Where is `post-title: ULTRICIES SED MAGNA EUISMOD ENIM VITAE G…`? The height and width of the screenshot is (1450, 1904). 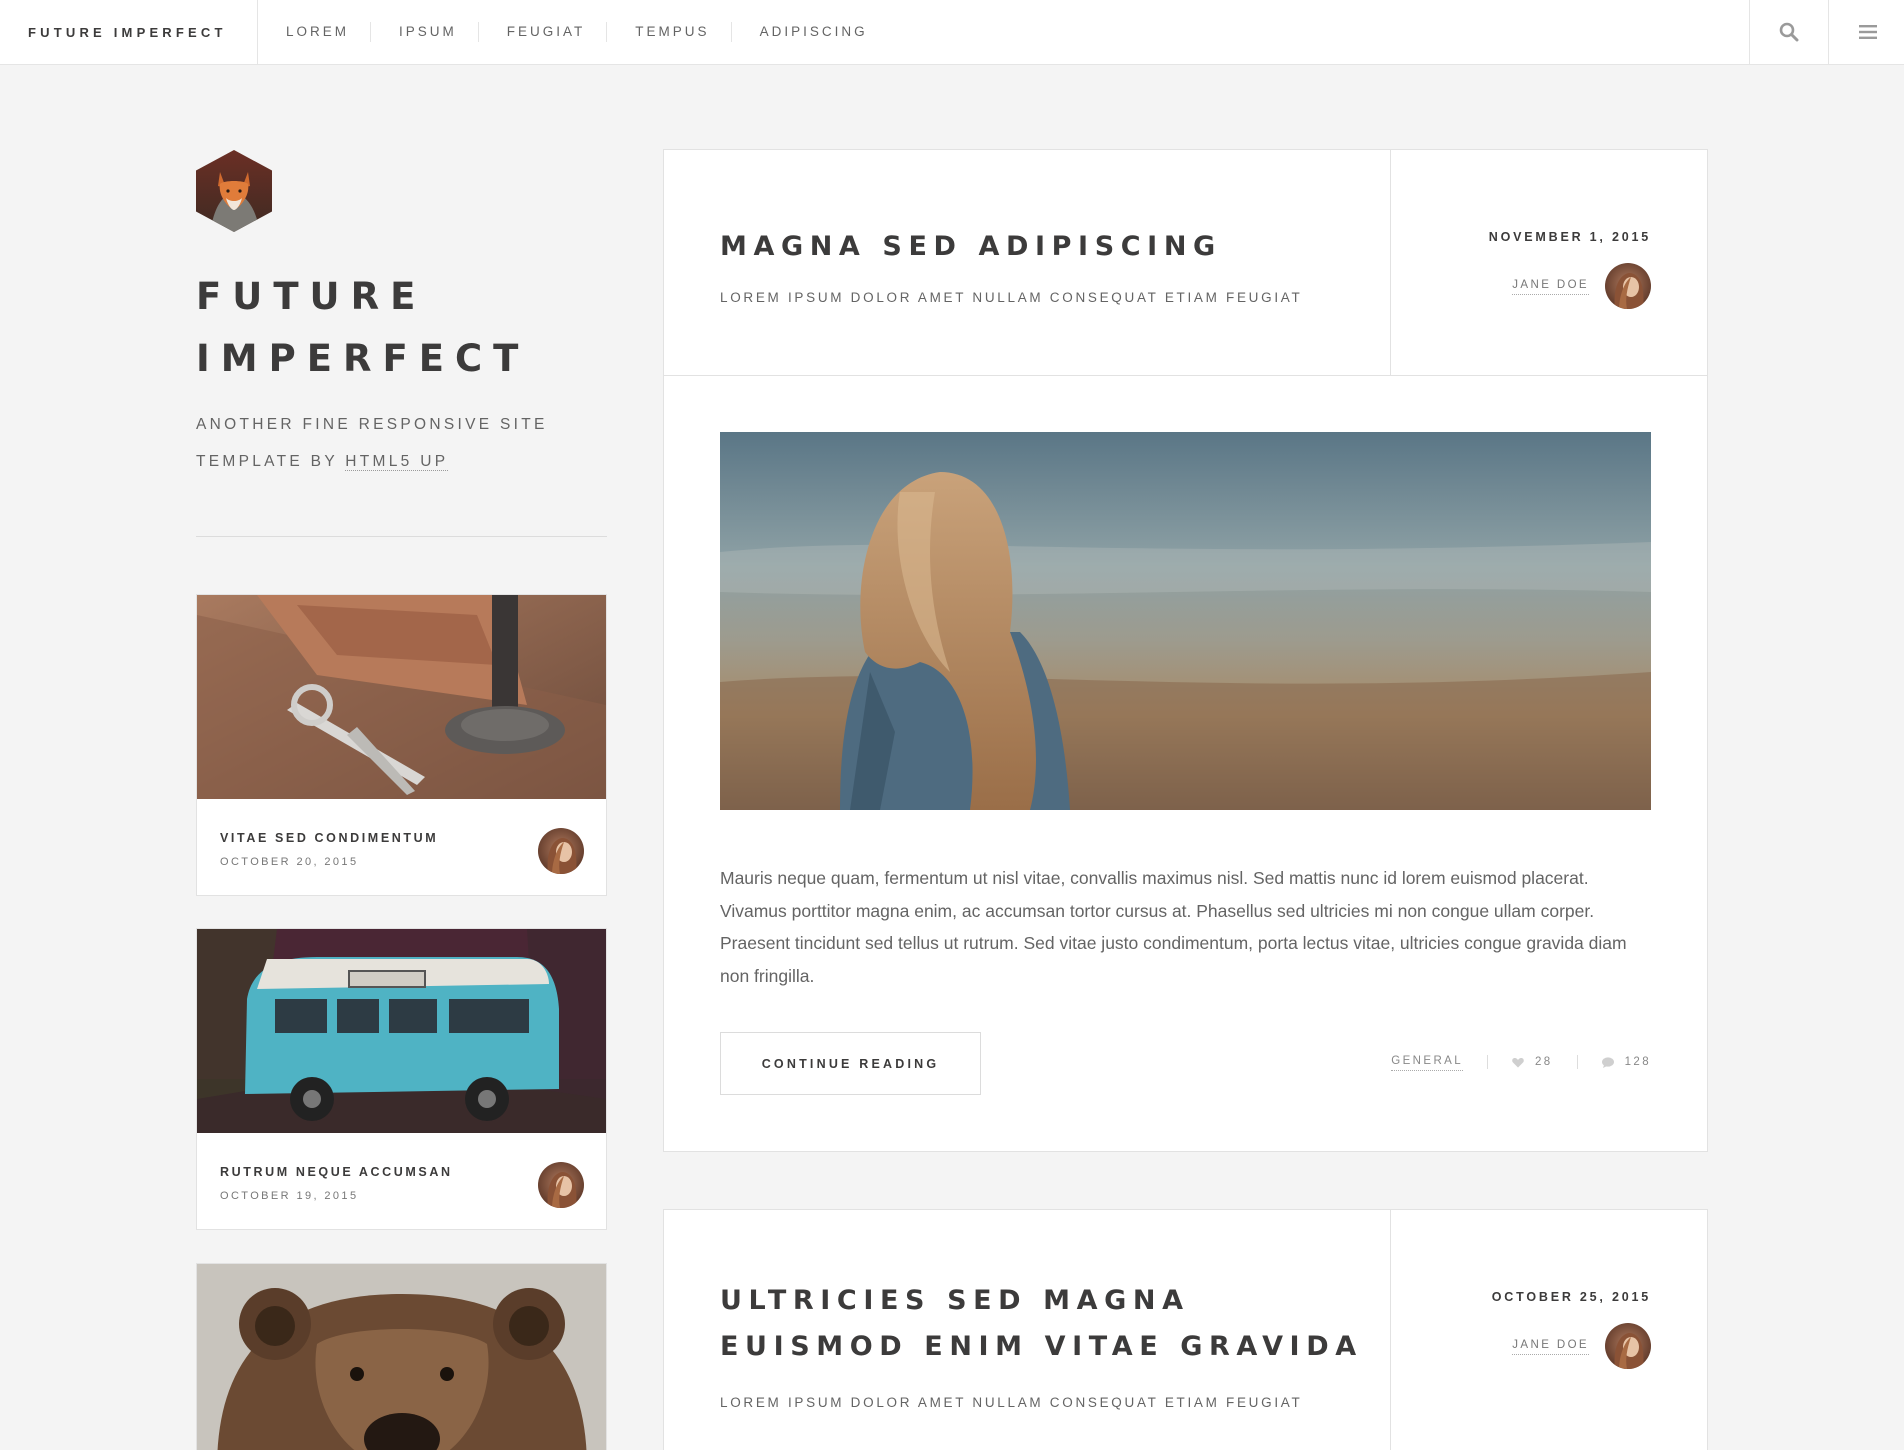 post-title: ULTRICIES SED MAGNA EUISMOD ENIM VITAE G… is located at coordinates (1041, 1324).